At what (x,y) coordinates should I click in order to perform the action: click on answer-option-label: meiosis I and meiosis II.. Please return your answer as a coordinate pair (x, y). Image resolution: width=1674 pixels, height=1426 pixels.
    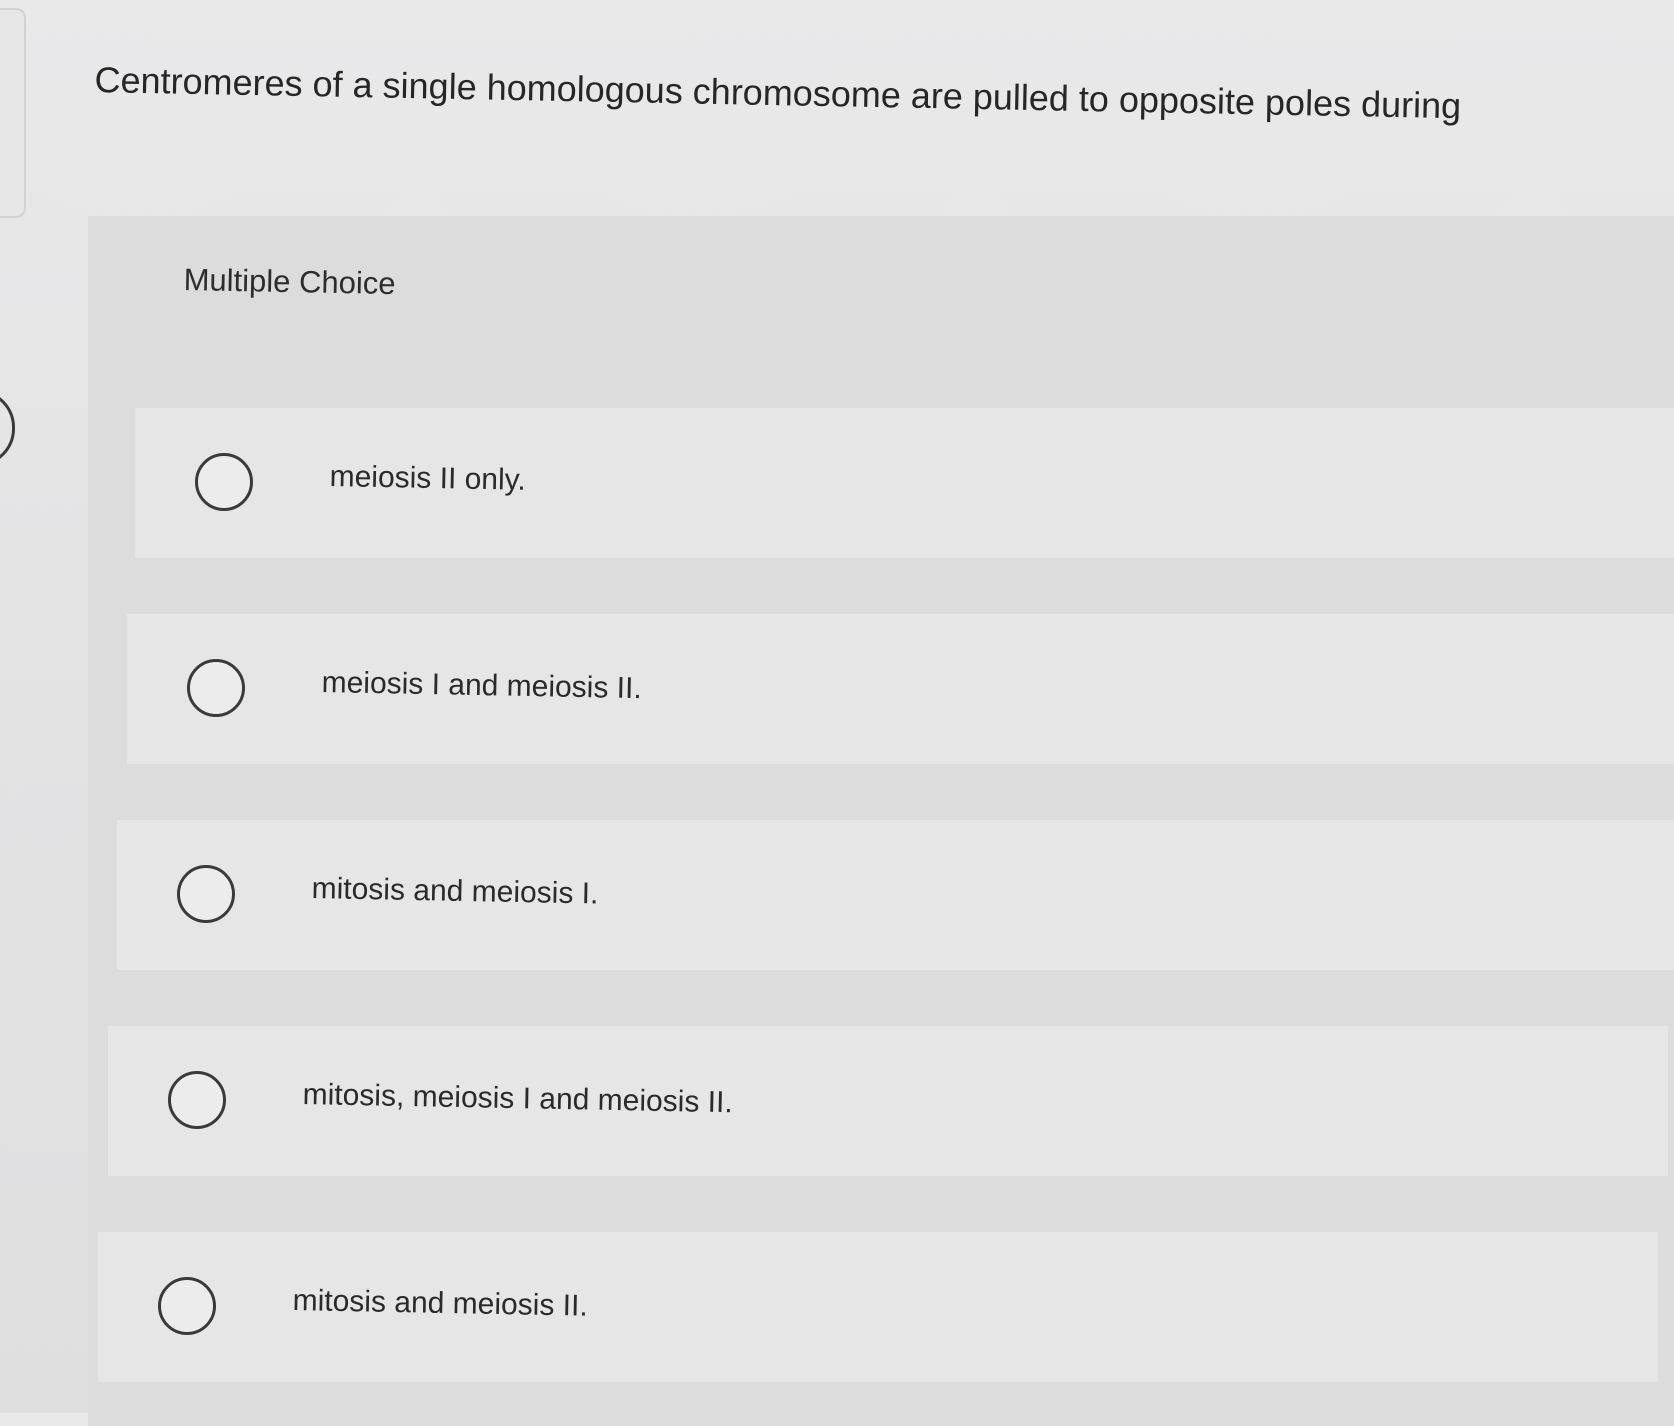
    Looking at the image, I should click on (482, 686).